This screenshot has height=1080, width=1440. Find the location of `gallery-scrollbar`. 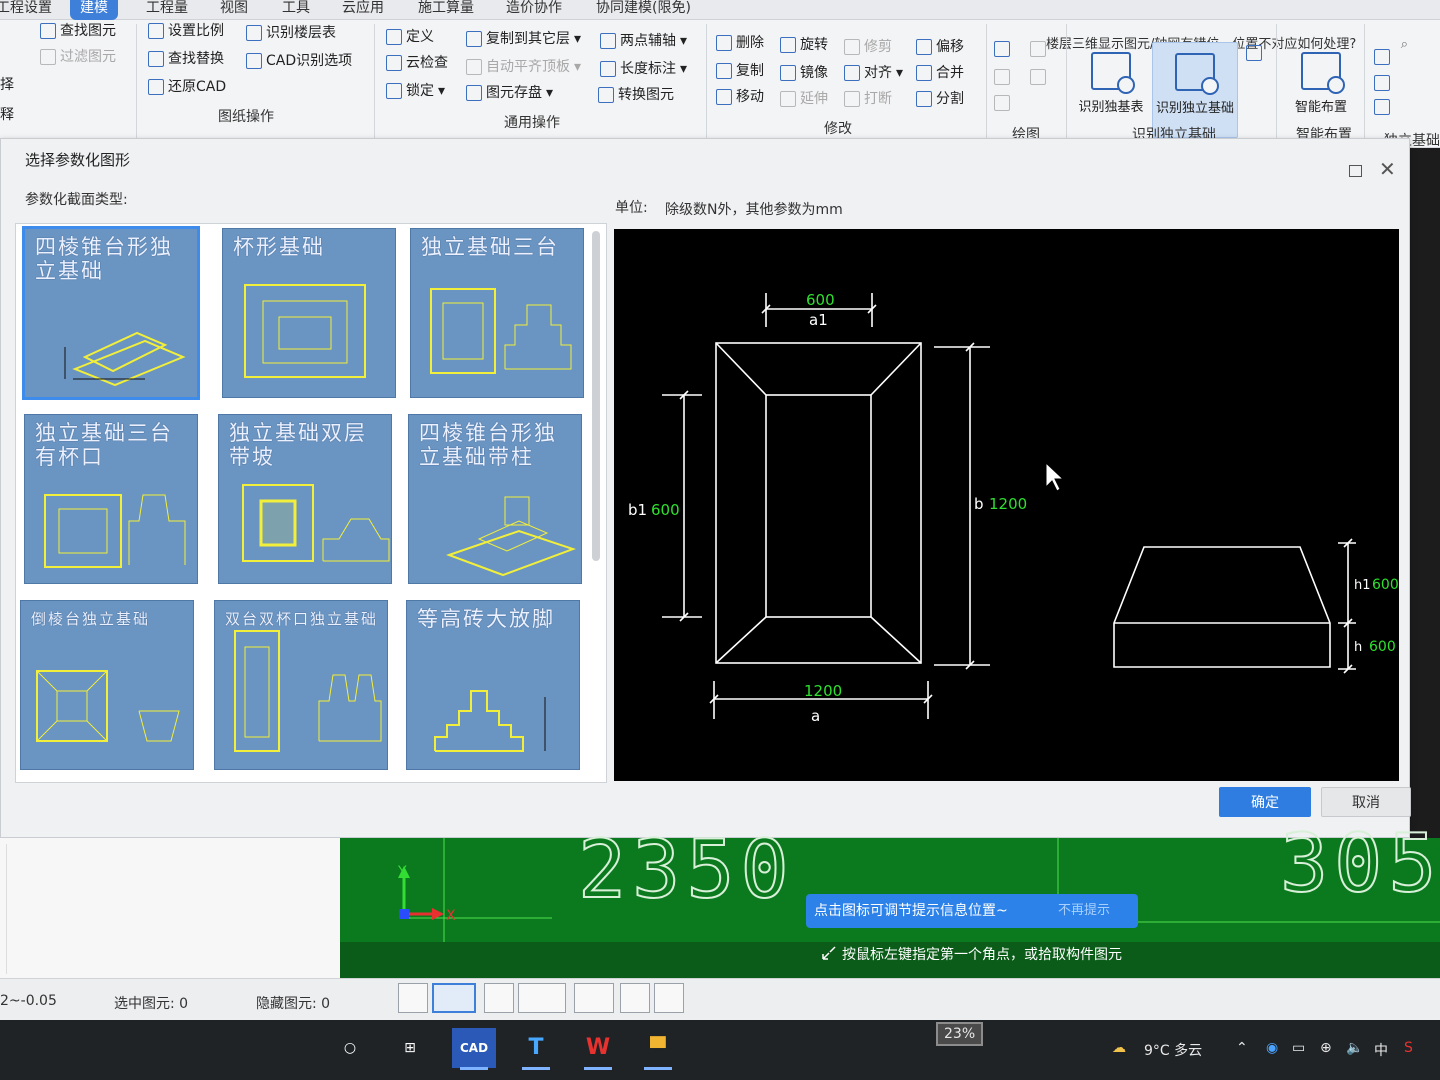

gallery-scrollbar is located at coordinates (596, 396).